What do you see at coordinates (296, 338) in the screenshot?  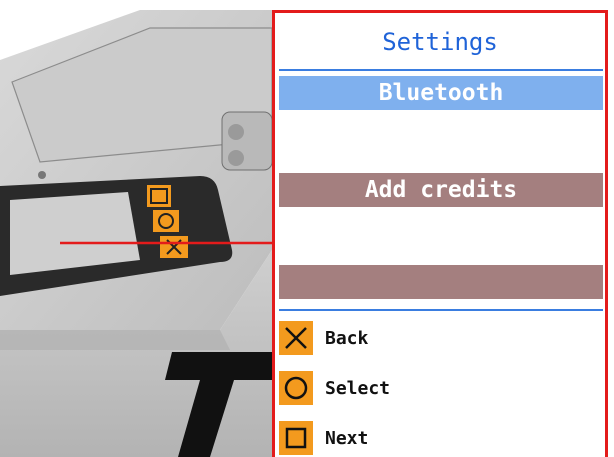 I see `cross-icon` at bounding box center [296, 338].